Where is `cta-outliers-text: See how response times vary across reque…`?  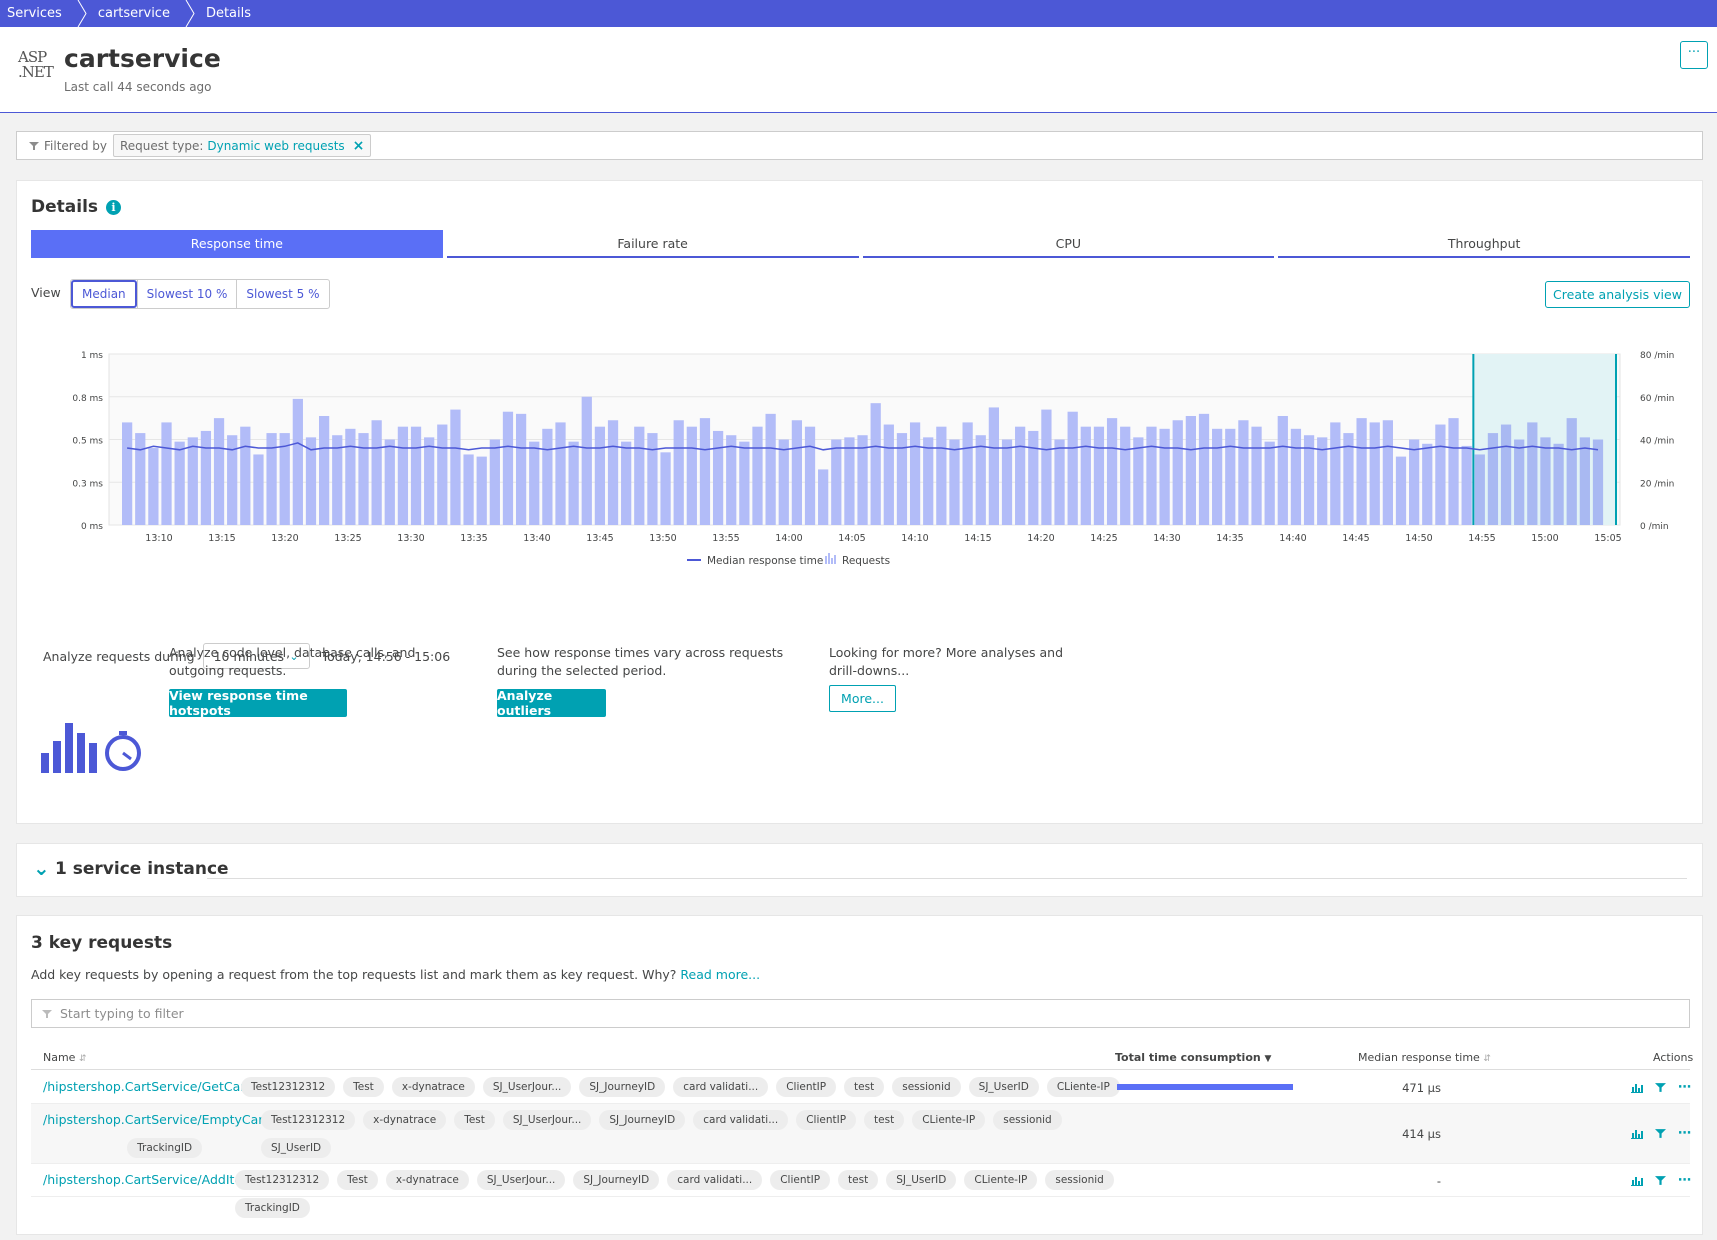 cta-outliers-text: See how response times vary across reque… is located at coordinates (640, 661).